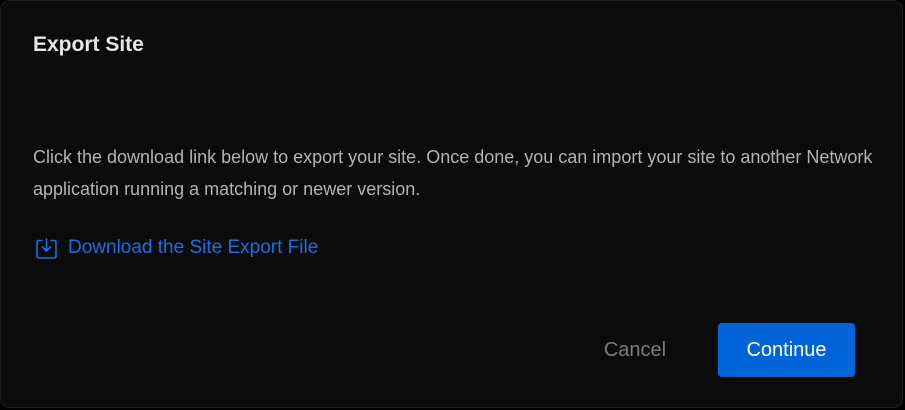 This screenshot has height=410, width=905. I want to click on cancel-button: Cancel, so click(635, 350).